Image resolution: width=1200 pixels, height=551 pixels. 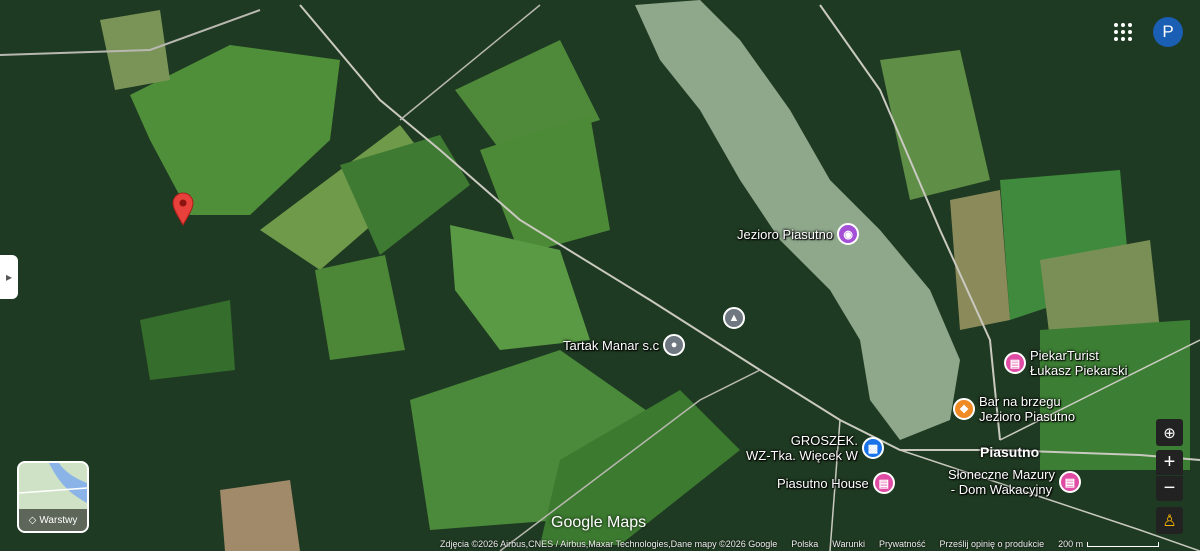 I want to click on poi-label: Bar na brzegu Jezioro Piasutno, so click(x=1027, y=409).